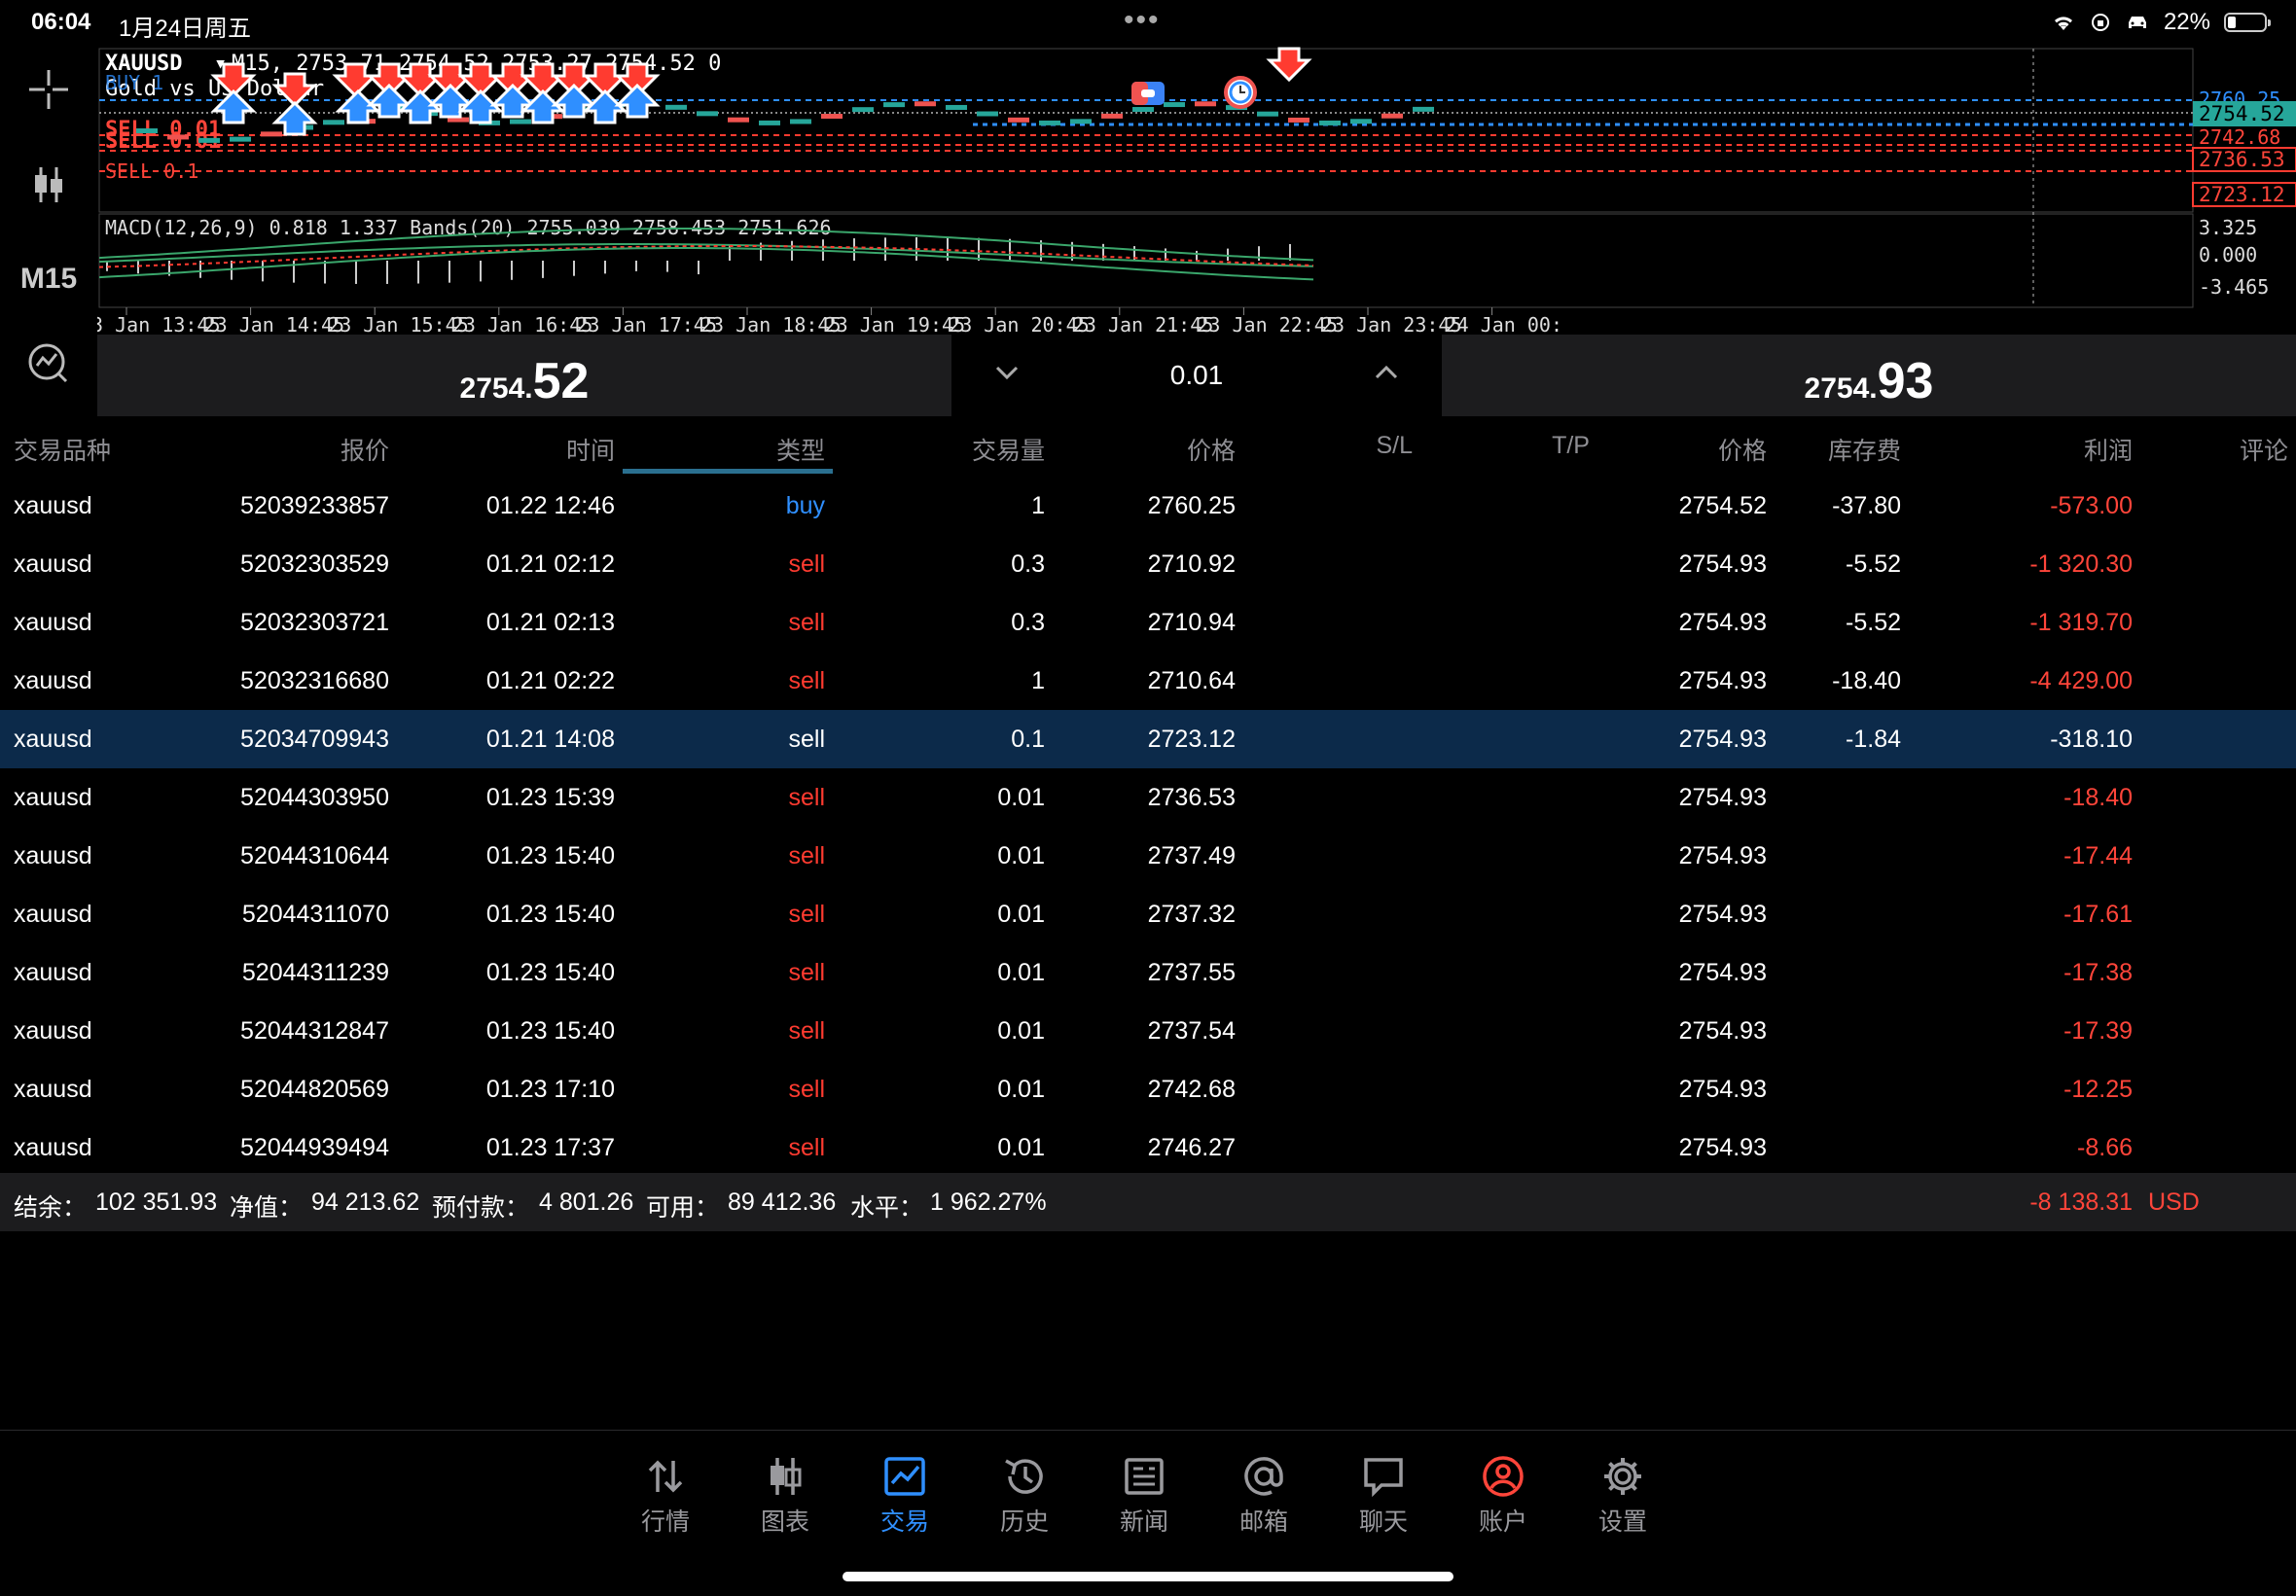  What do you see at coordinates (2081, 680) in the screenshot?
I see `cell-profit: -4 429.00` at bounding box center [2081, 680].